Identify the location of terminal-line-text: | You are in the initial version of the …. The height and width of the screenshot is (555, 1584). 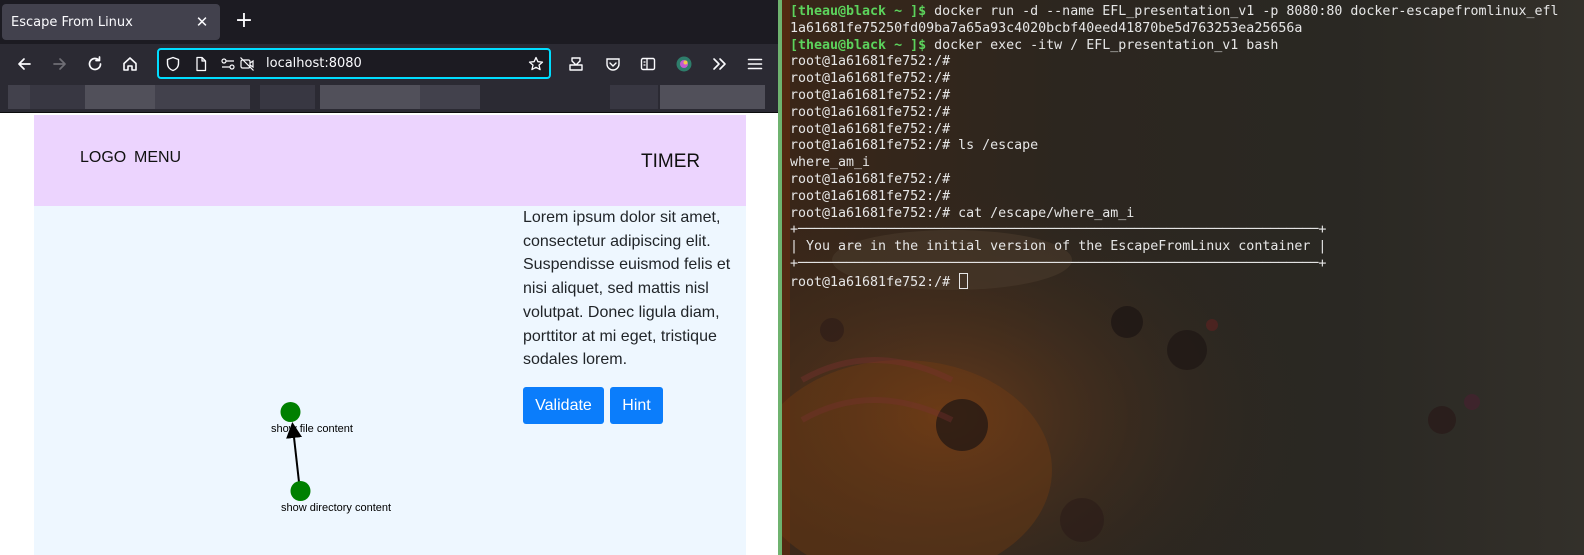
(1058, 247).